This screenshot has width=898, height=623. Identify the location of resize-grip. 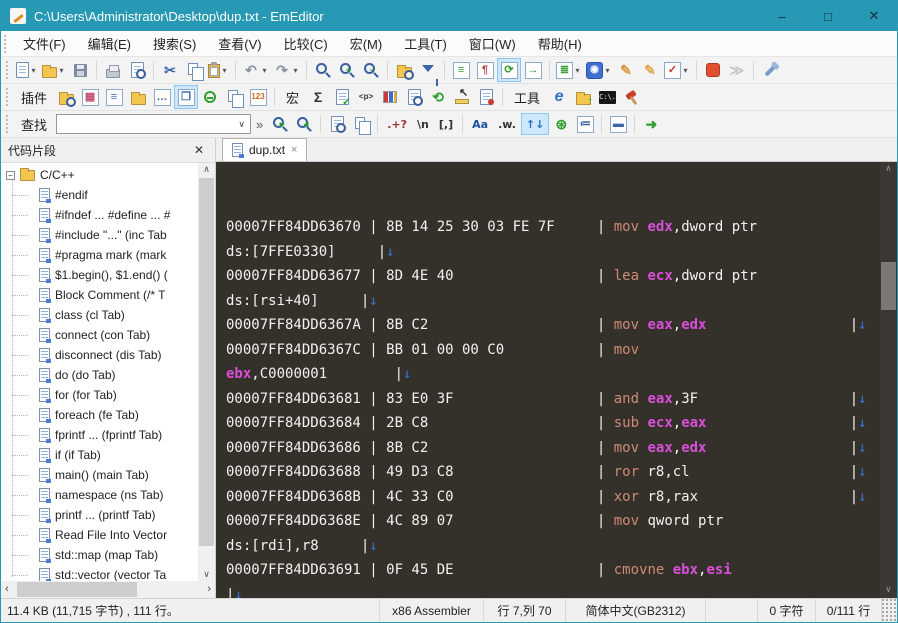
(889, 610).